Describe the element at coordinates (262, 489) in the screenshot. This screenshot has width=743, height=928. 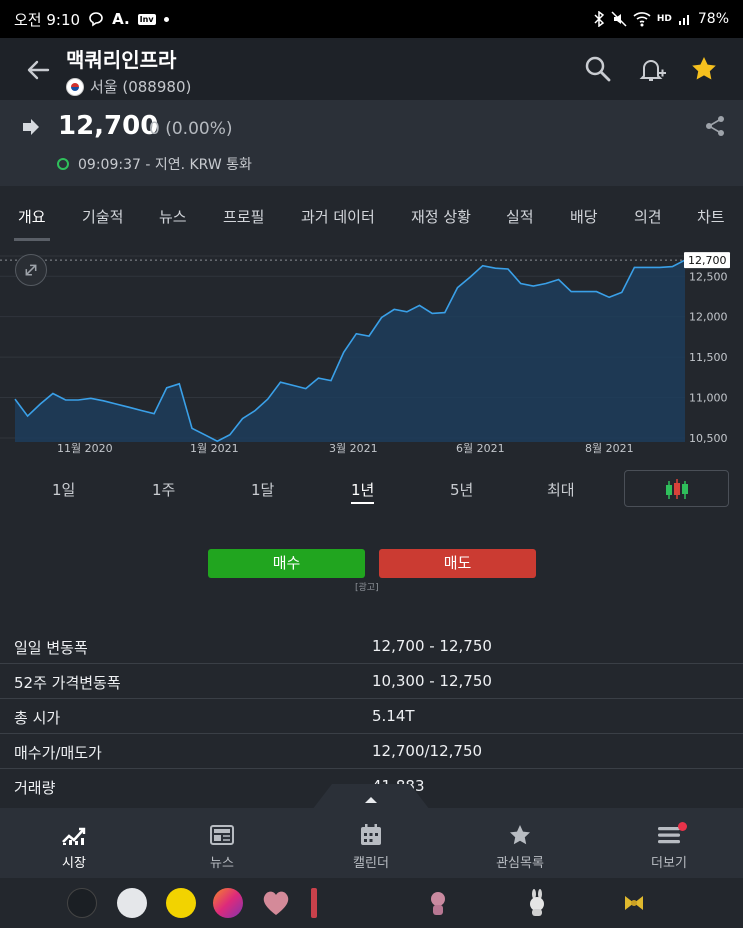
I see `range-1m: 1달` at that location.